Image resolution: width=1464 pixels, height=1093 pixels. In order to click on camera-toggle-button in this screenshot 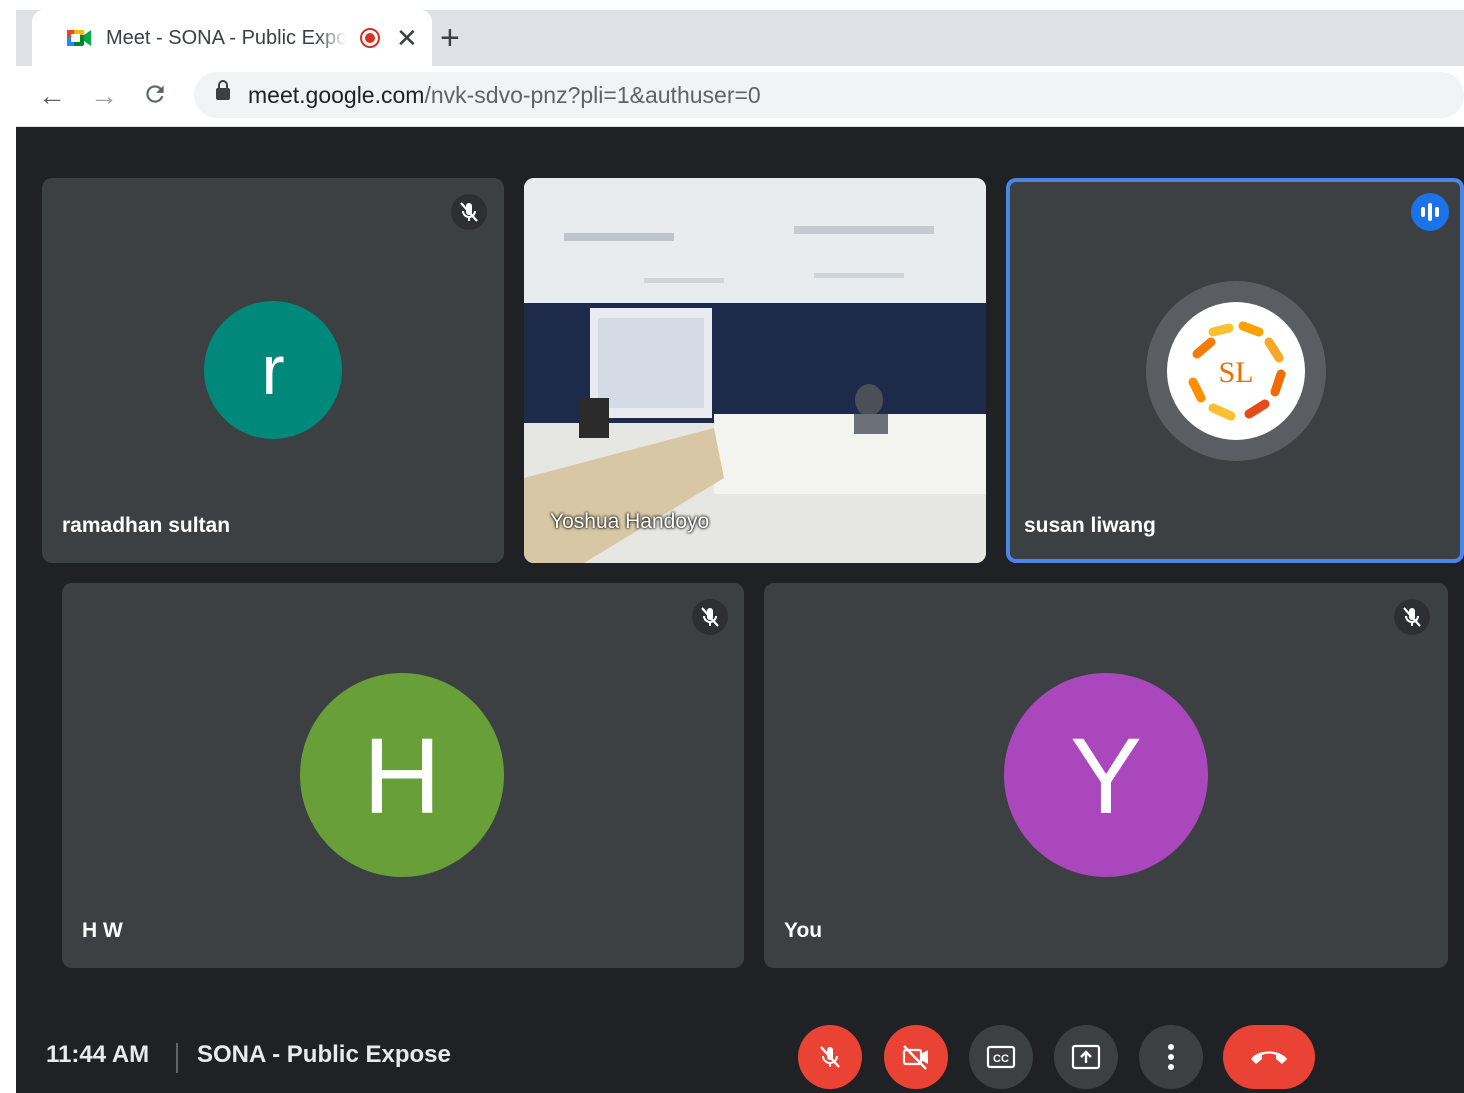, I will do `click(916, 1057)`.